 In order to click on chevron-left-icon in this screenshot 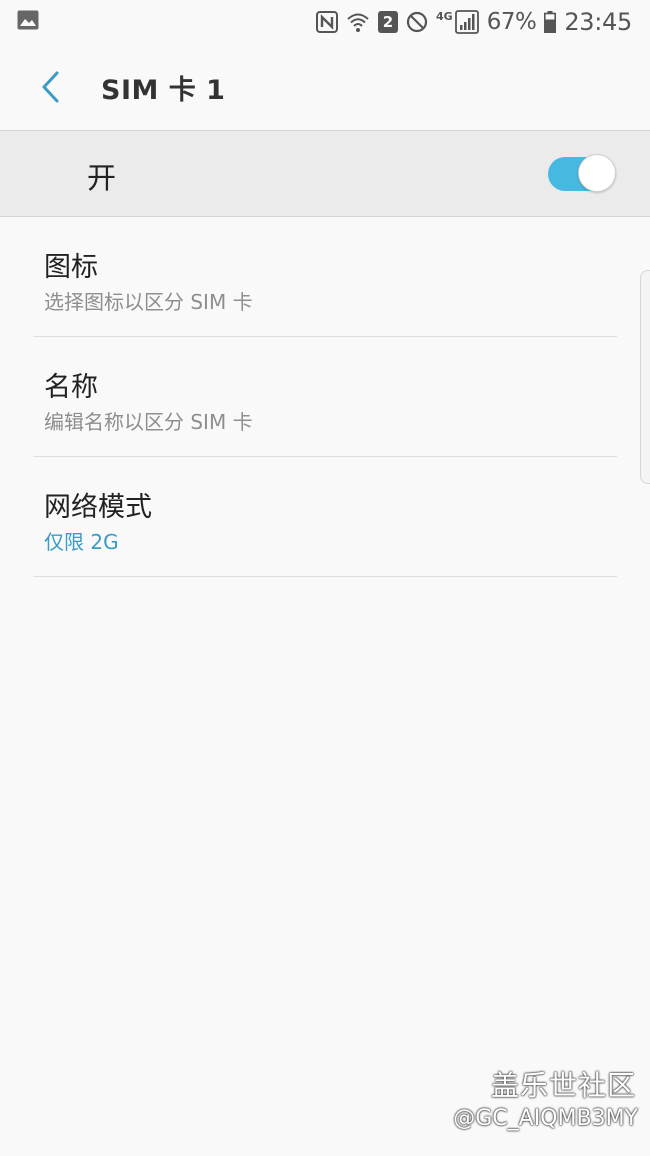, I will do `click(50, 87)`.